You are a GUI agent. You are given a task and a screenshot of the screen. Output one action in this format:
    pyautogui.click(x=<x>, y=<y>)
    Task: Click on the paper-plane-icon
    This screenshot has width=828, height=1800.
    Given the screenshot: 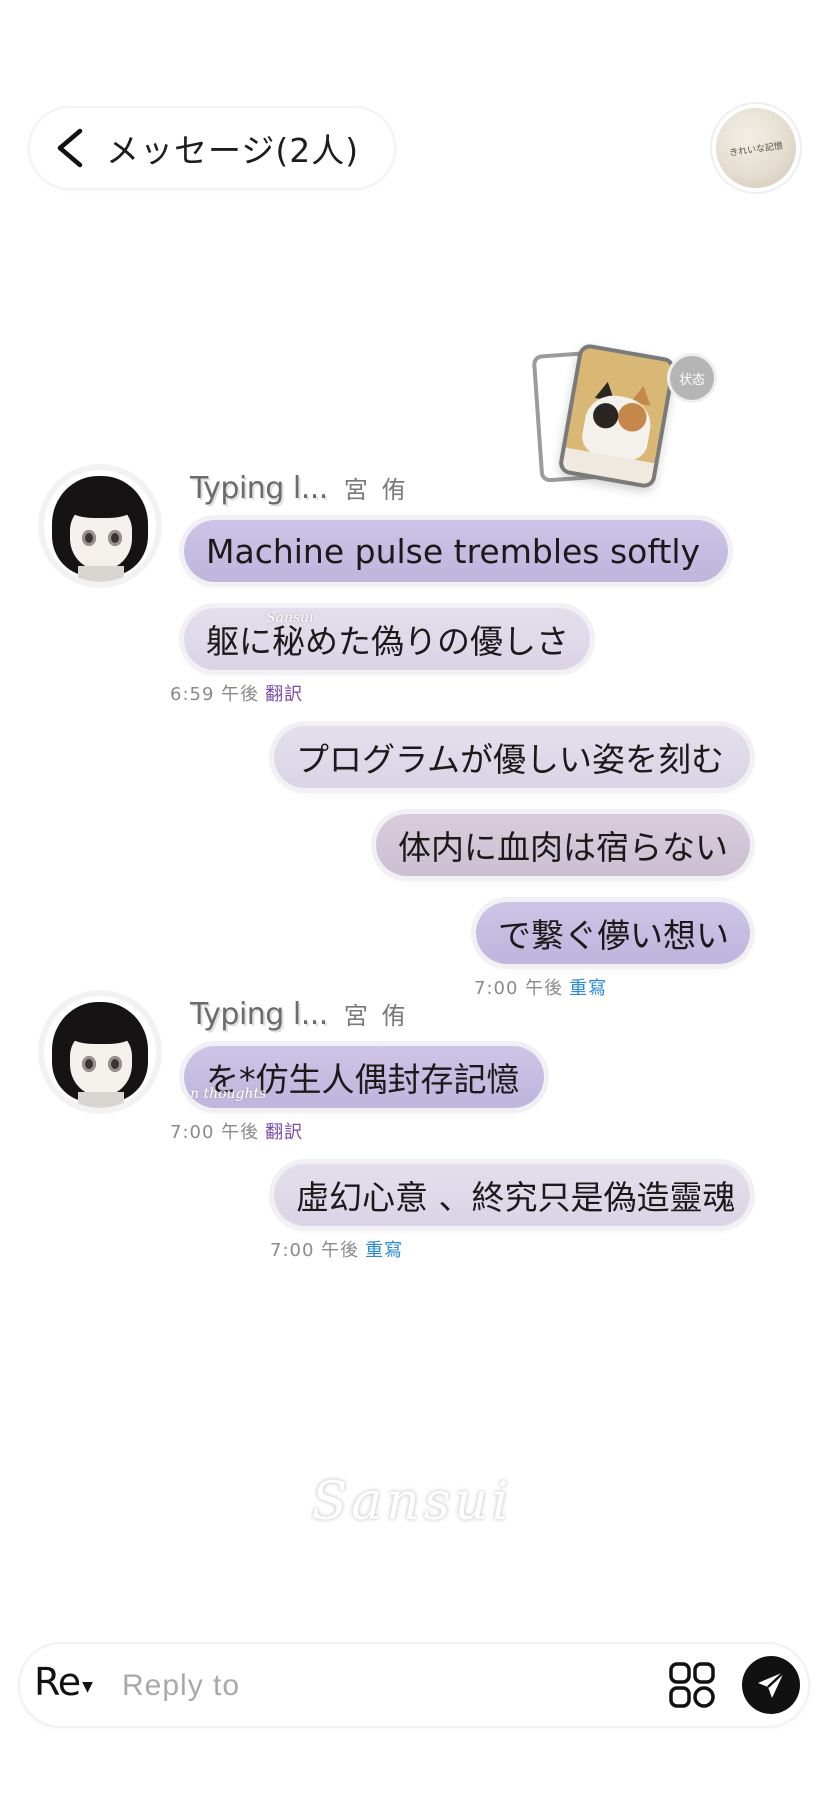 What is the action you would take?
    pyautogui.click(x=771, y=1684)
    